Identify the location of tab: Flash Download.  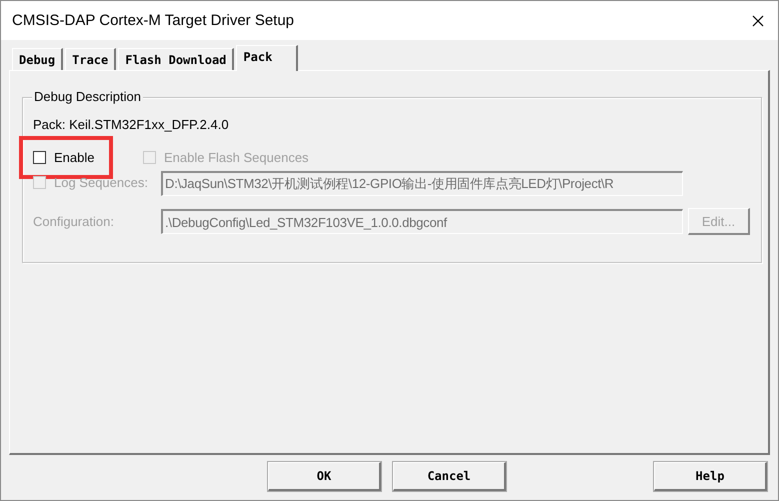
(176, 59).